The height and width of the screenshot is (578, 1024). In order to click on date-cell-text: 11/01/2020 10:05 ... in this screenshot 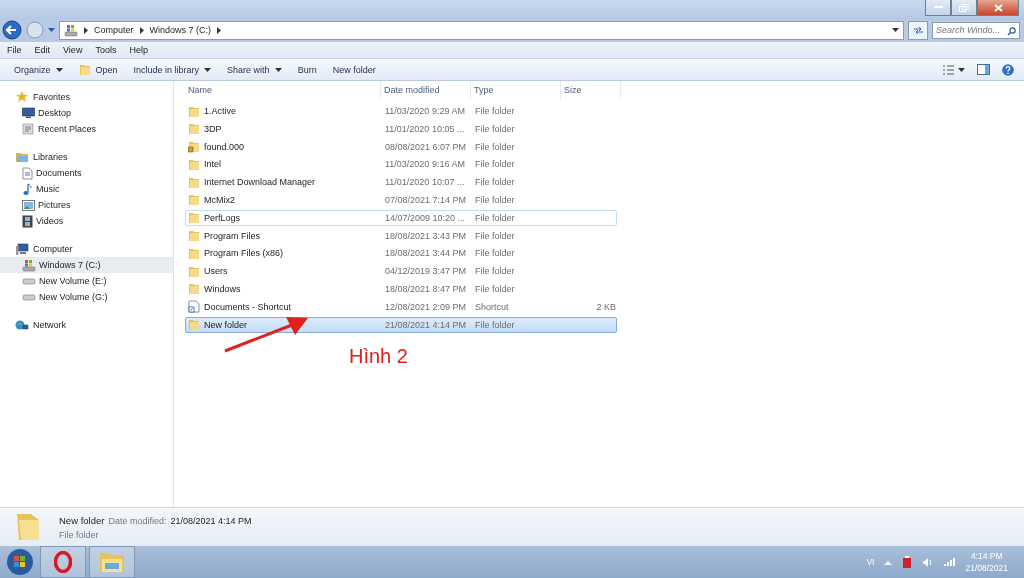, I will do `click(425, 128)`.